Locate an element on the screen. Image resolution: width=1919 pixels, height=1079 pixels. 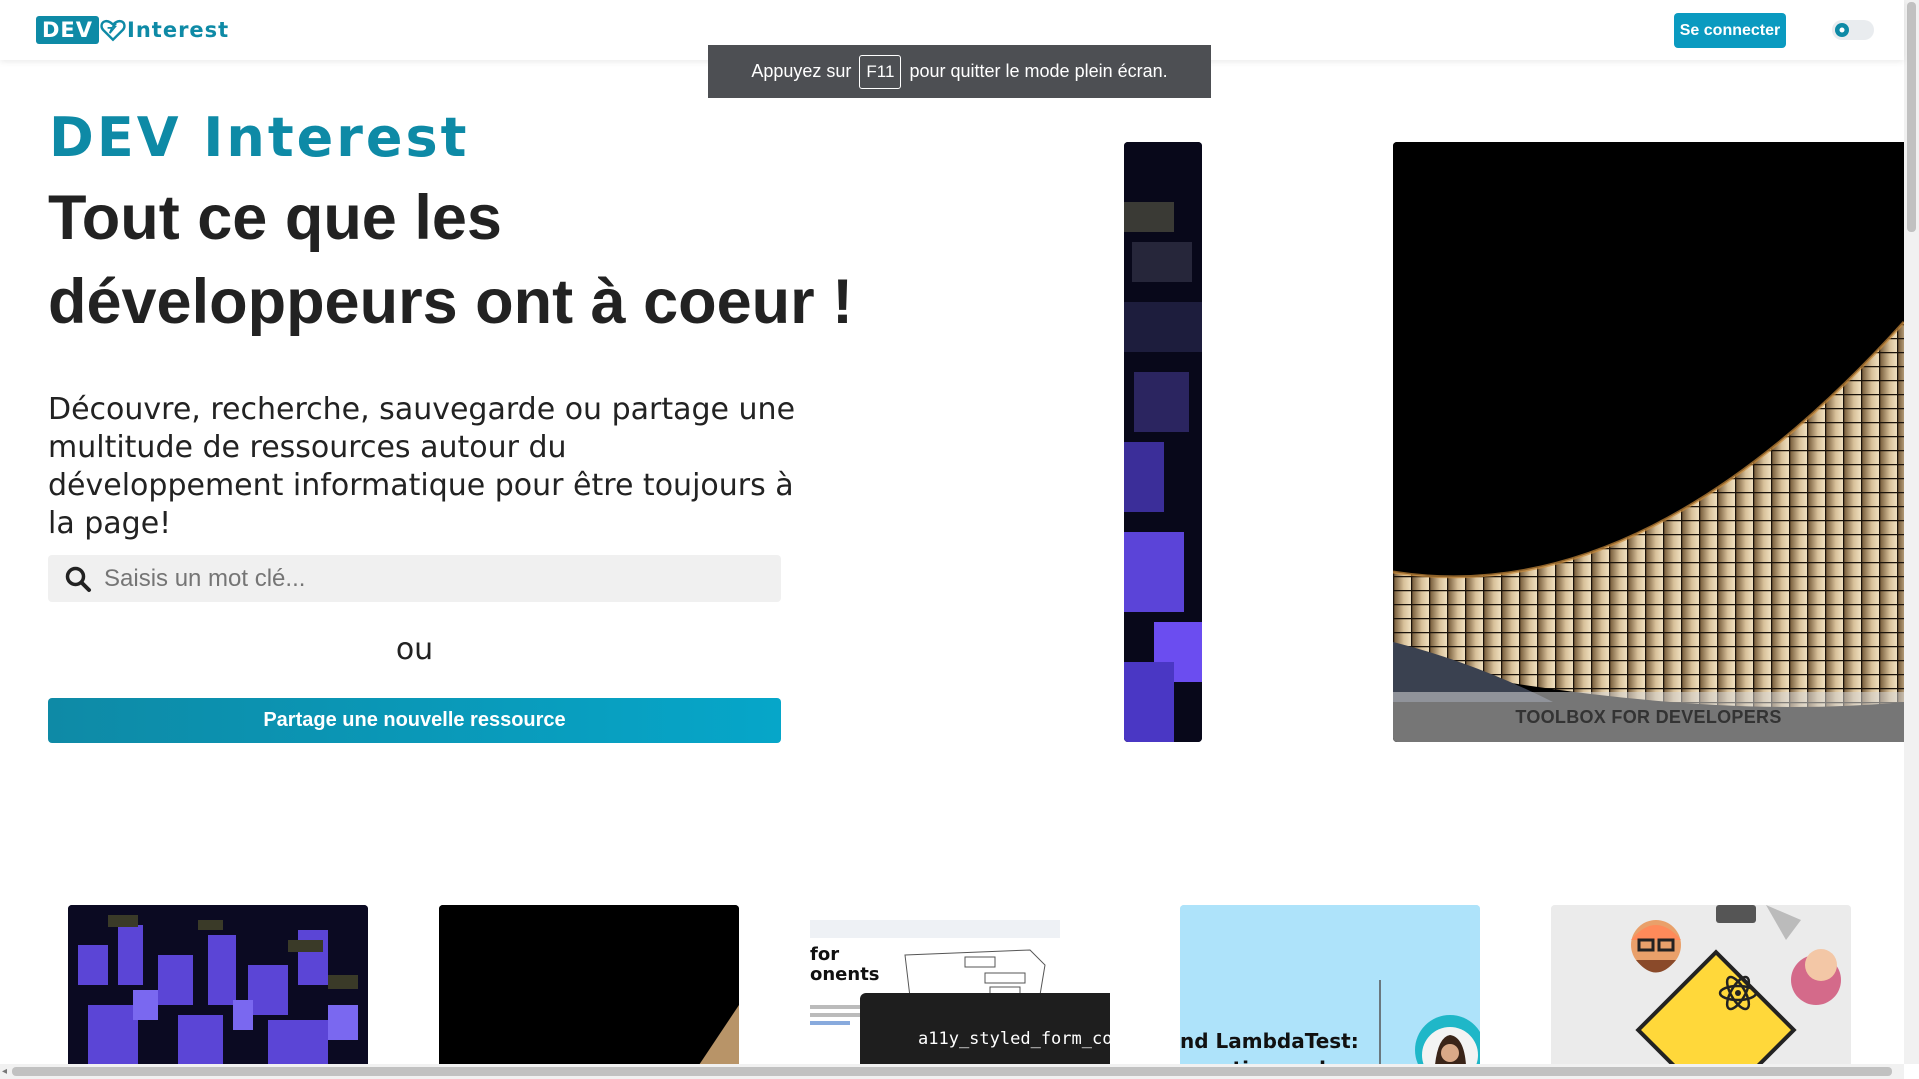
vertical-scrollbar-thumb is located at coordinates (1911, 117).